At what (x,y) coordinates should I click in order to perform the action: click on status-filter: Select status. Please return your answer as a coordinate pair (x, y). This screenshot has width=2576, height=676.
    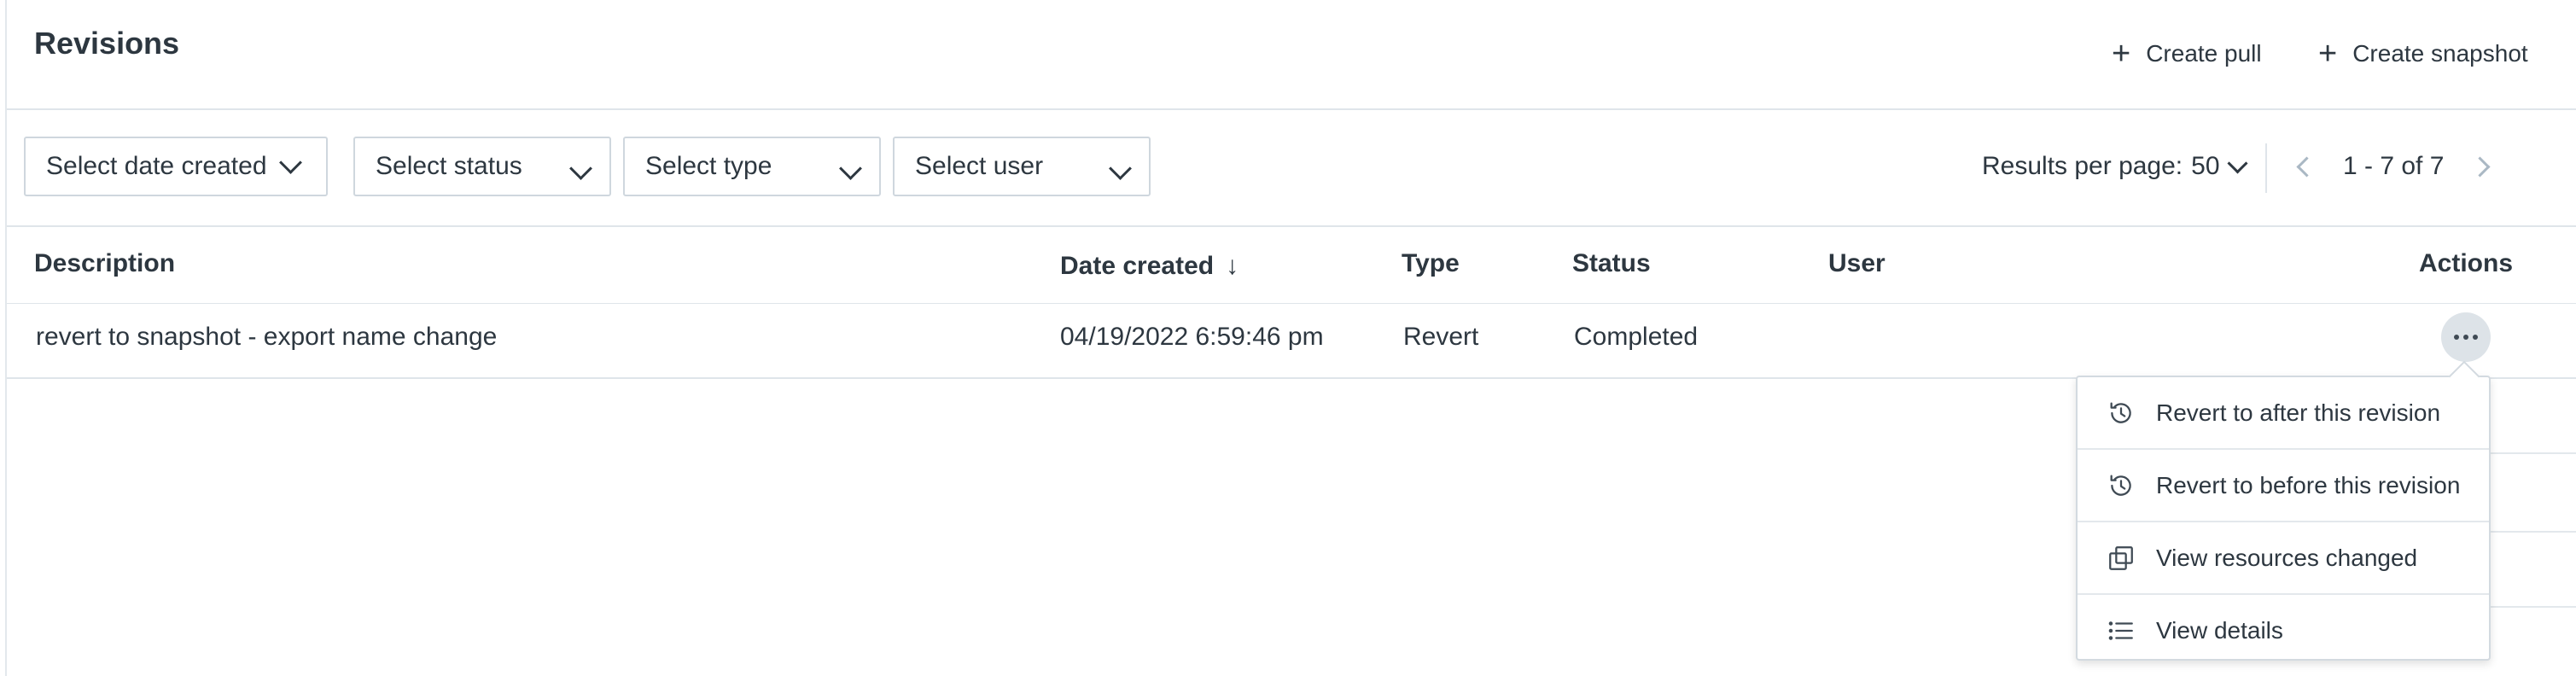
    Looking at the image, I should click on (482, 166).